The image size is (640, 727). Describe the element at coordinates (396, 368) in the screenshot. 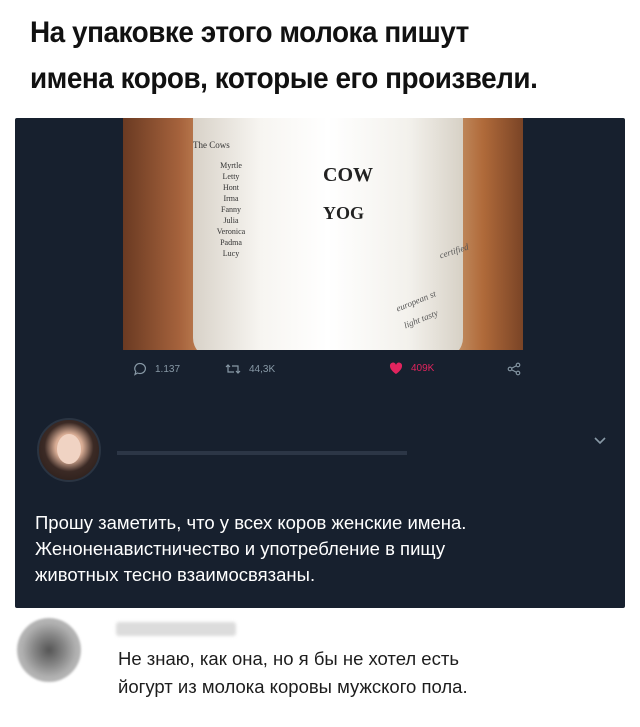

I see `heart-icon` at that location.